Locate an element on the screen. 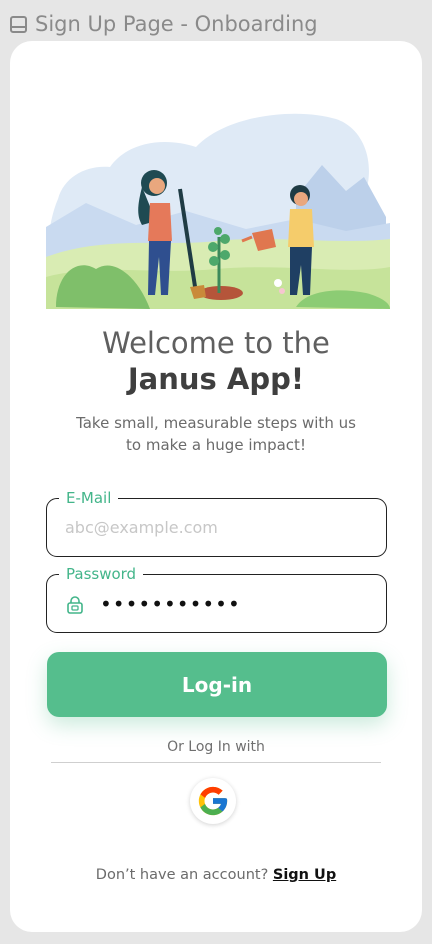  signup-prompt: Don’t have an account? Sign Up is located at coordinates (216, 875).